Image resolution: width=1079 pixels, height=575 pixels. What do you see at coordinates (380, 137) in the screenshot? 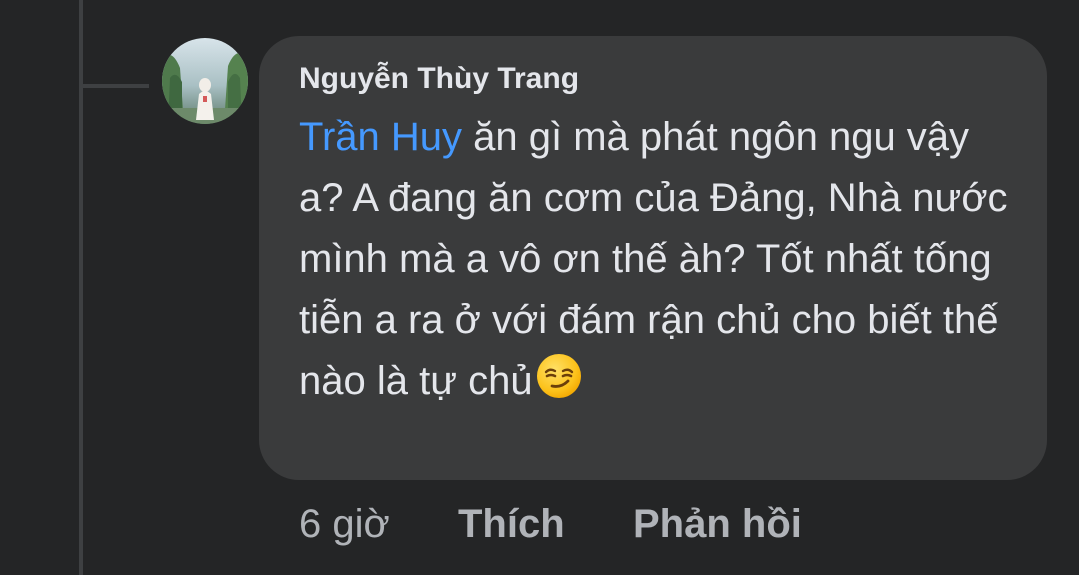
I see `mention-link: Trần Huy` at bounding box center [380, 137].